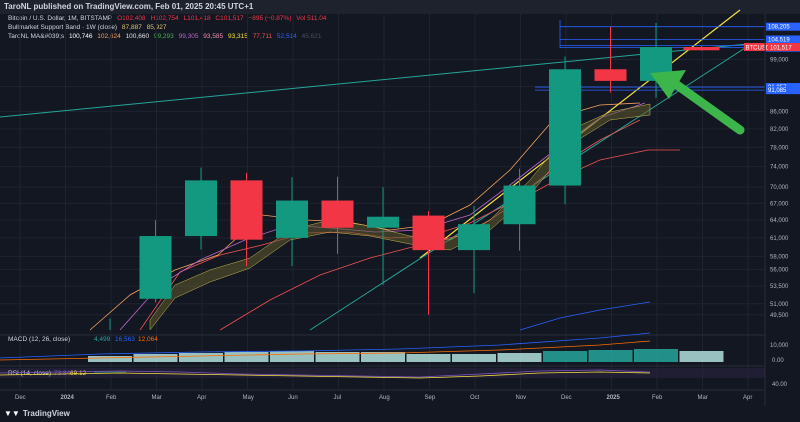  Describe the element at coordinates (394, 378) in the screenshot. I see `rsi-pane: RSI (14, close) 73.84 69.12 40.00` at that location.